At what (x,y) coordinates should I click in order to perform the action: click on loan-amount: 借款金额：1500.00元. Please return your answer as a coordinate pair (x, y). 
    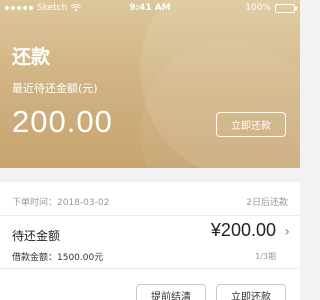
    Looking at the image, I should click on (58, 258).